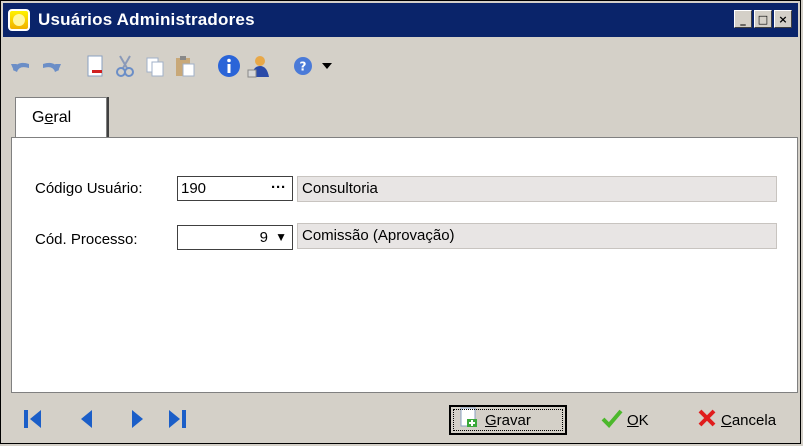 The width and height of the screenshot is (803, 446). Describe the element at coordinates (87, 419) in the screenshot. I see `previous-record-icon` at that location.